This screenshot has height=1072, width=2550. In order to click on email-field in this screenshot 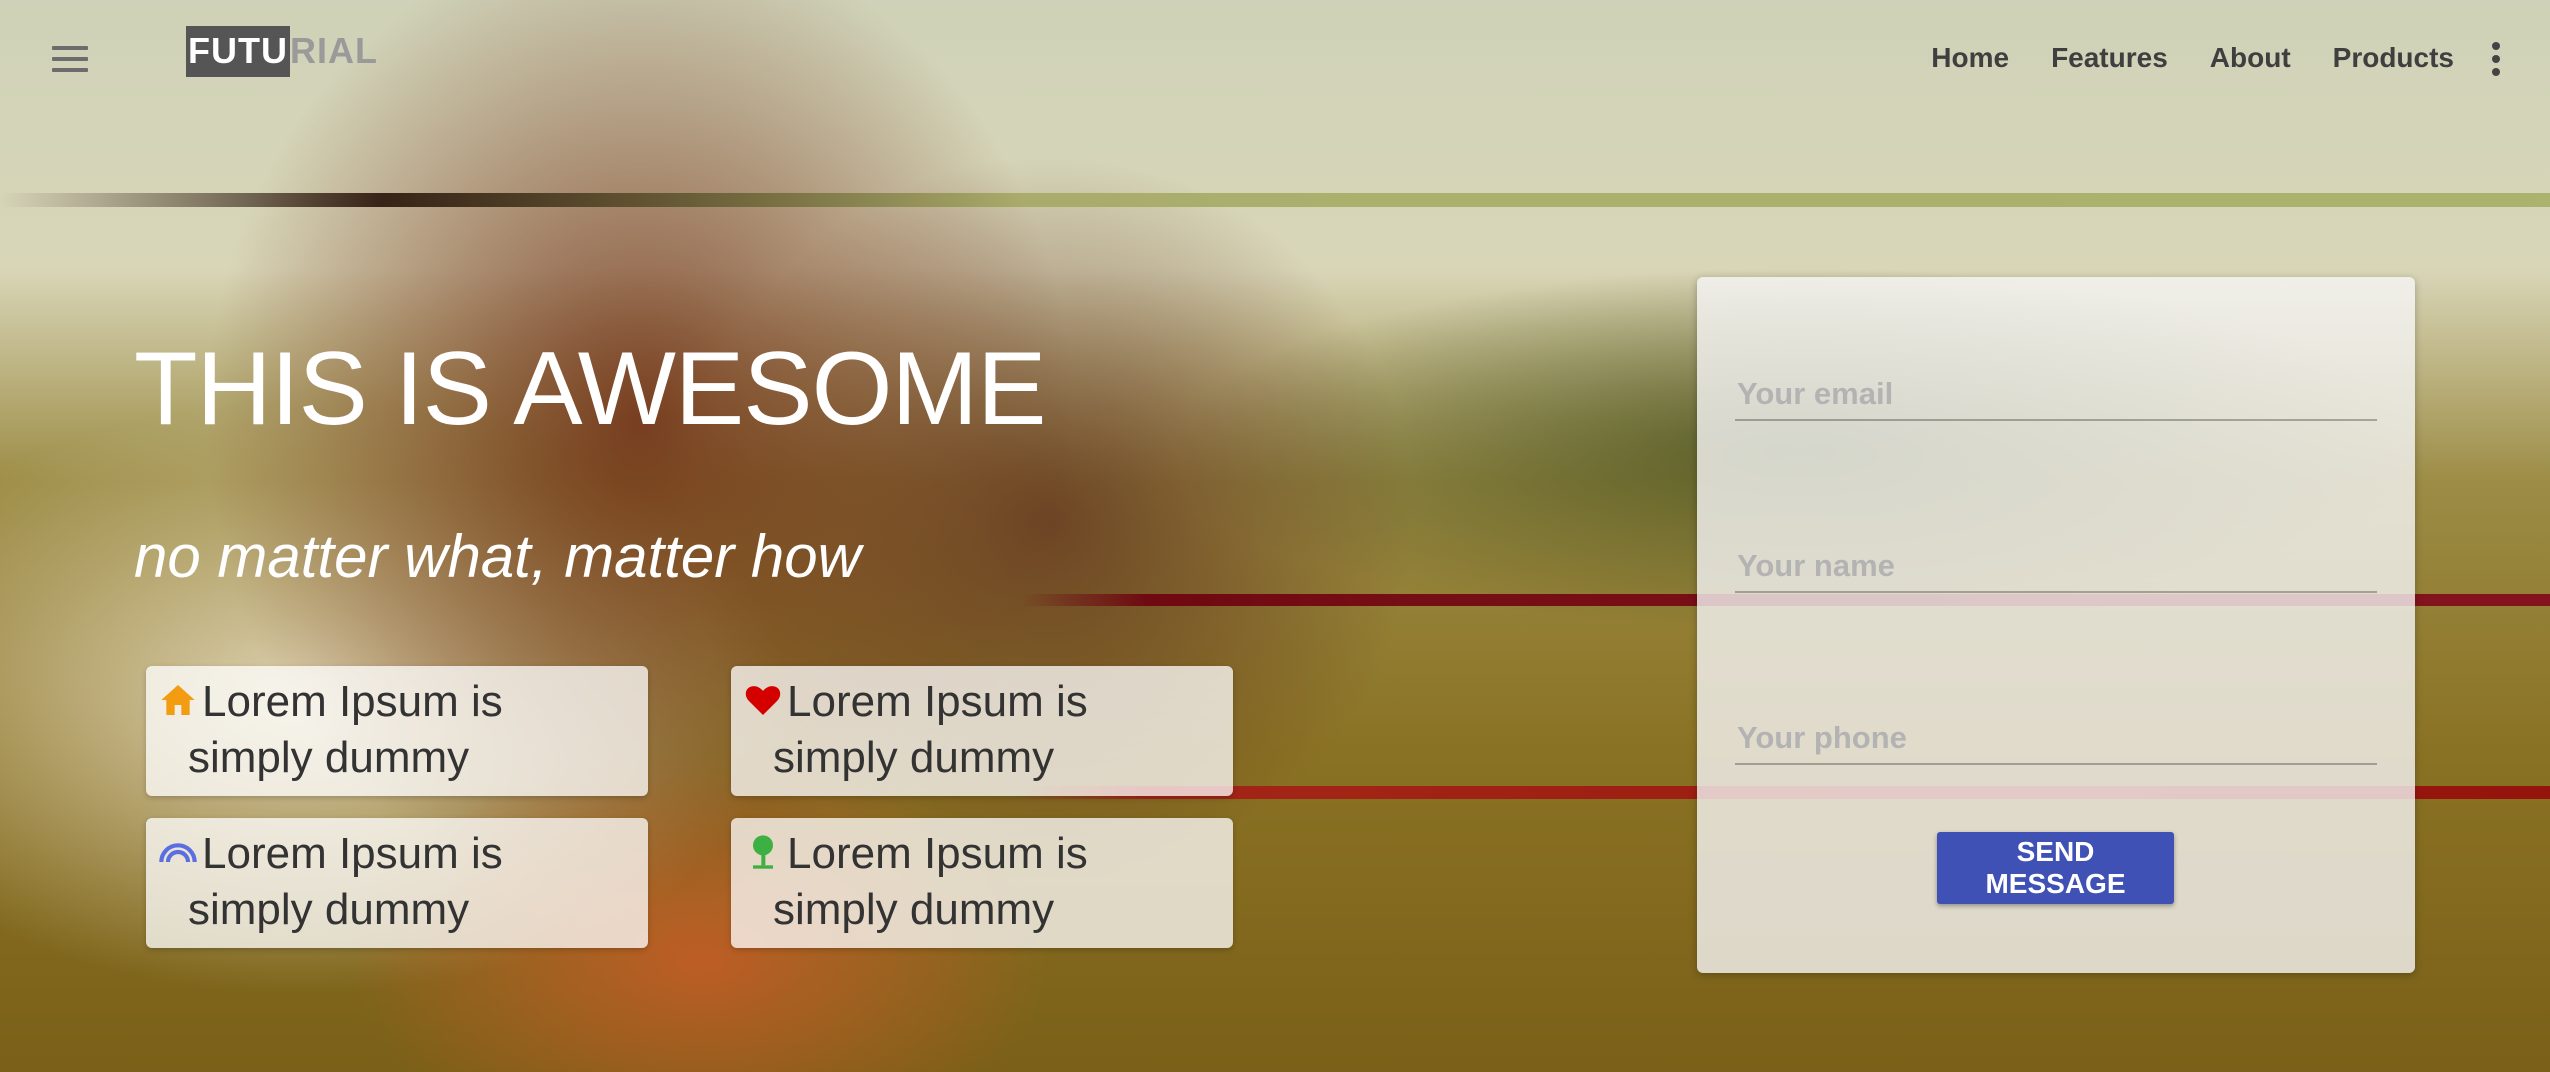, I will do `click(2058, 394)`.